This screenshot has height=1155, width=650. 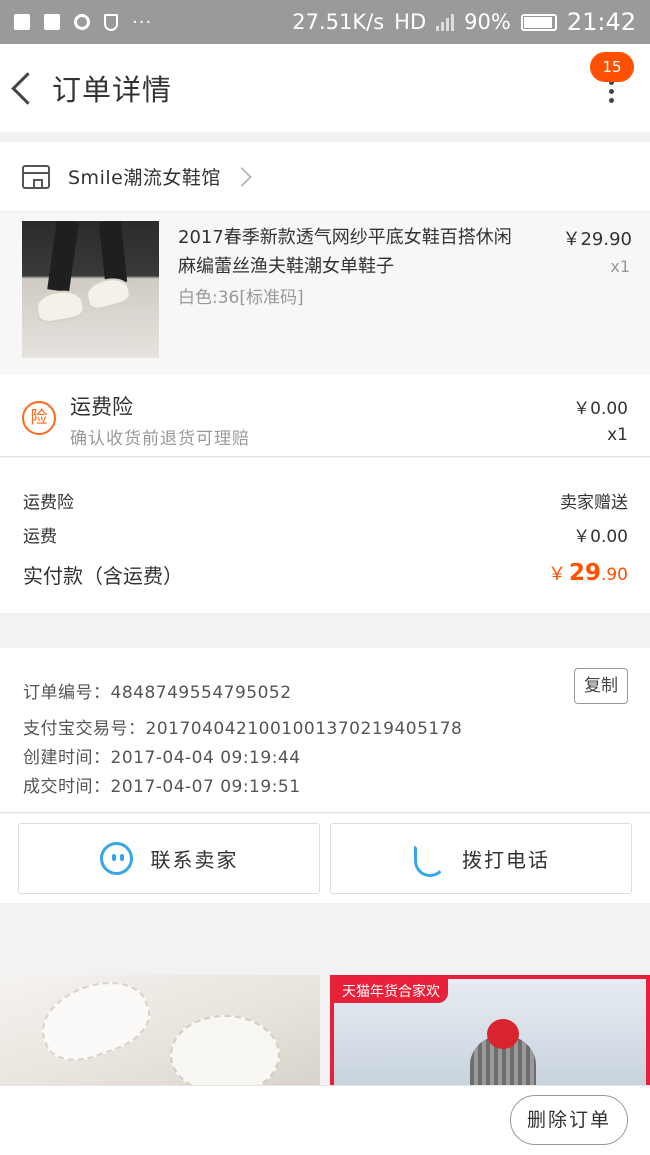 I want to click on bottom-action-bar: 删除订单, so click(x=325, y=1120).